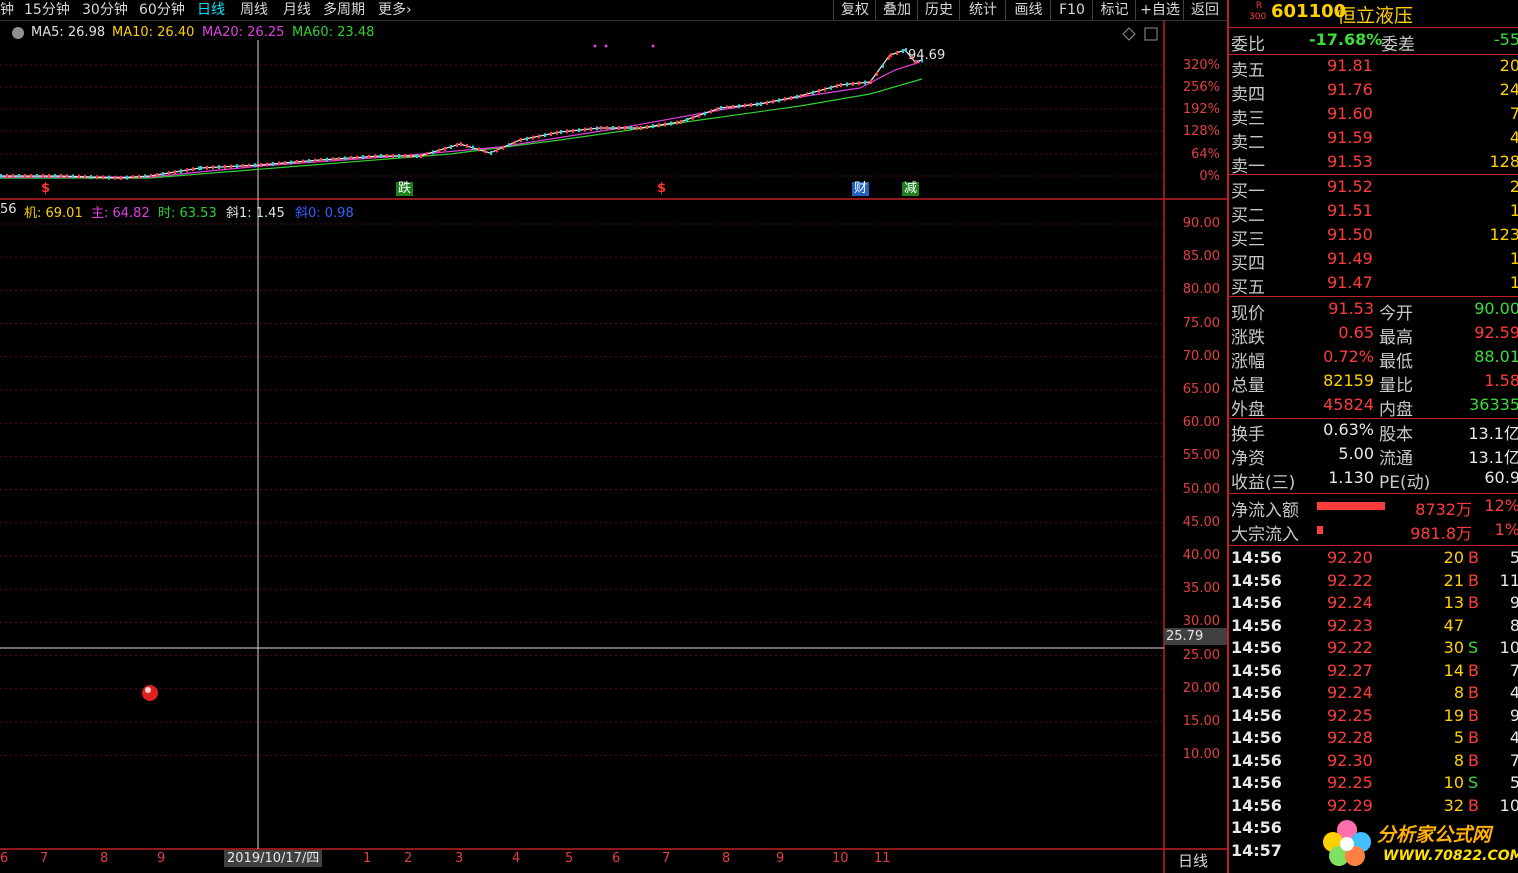 Image resolution: width=1518 pixels, height=873 pixels. What do you see at coordinates (882, 858) in the screenshot?
I see `x-tick: 11` at bounding box center [882, 858].